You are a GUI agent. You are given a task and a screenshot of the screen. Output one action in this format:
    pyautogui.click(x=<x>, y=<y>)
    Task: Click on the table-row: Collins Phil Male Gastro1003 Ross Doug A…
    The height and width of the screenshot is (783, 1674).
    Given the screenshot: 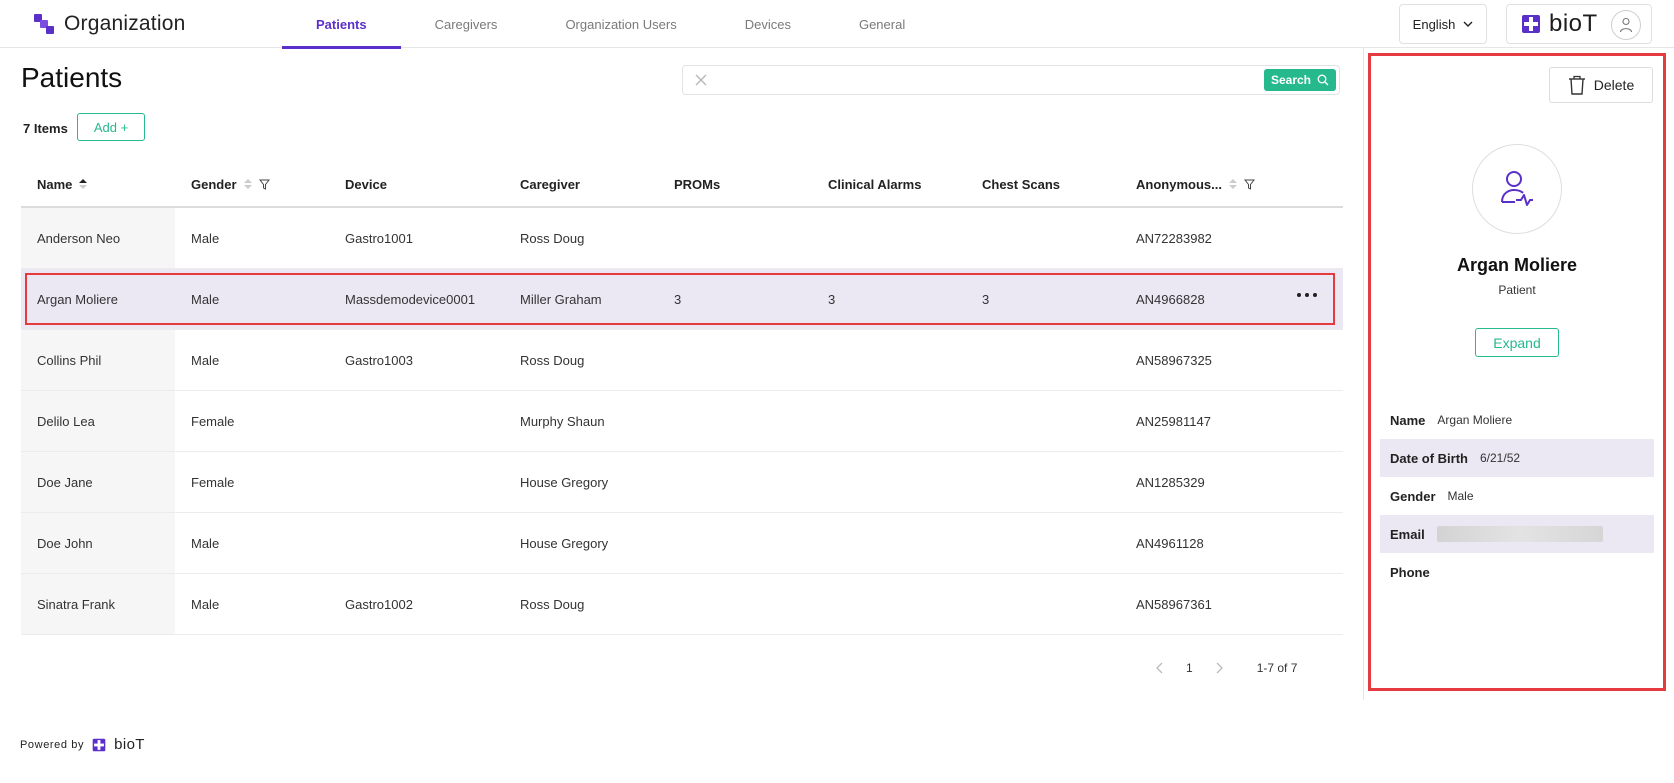 What is the action you would take?
    pyautogui.click(x=682, y=360)
    